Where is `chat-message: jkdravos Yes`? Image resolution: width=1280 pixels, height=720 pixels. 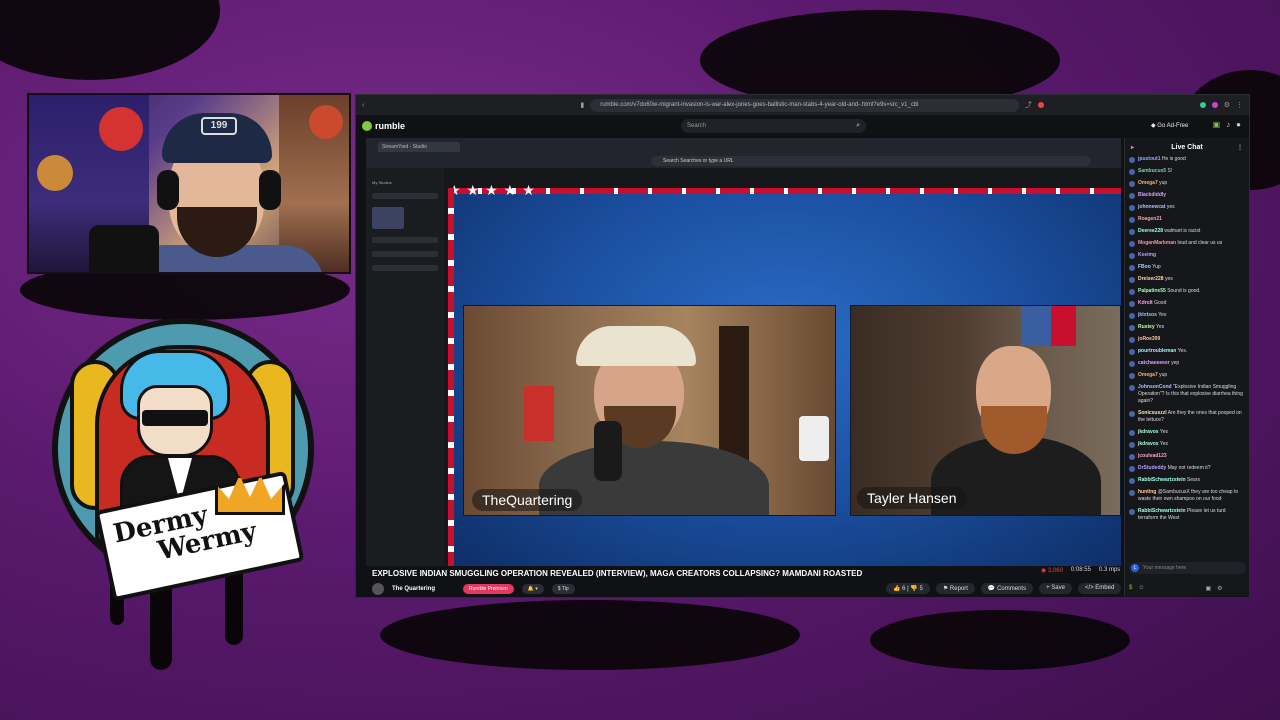 chat-message: jkdravos Yes is located at coordinates (1187, 432).